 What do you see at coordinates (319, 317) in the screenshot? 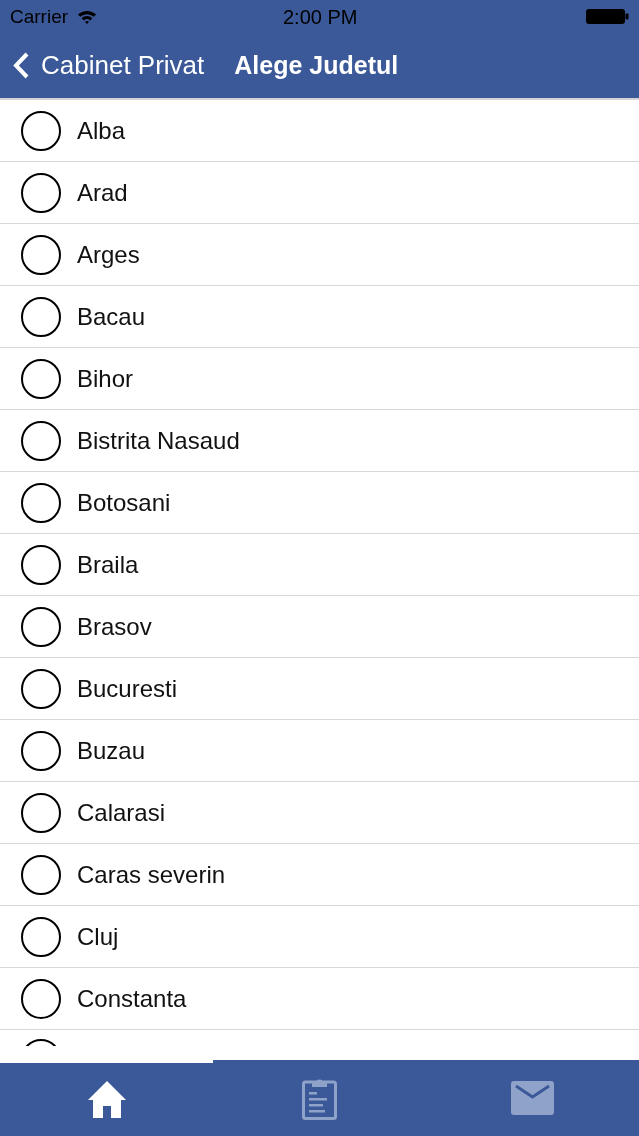
I see `county-row: Bacau` at bounding box center [319, 317].